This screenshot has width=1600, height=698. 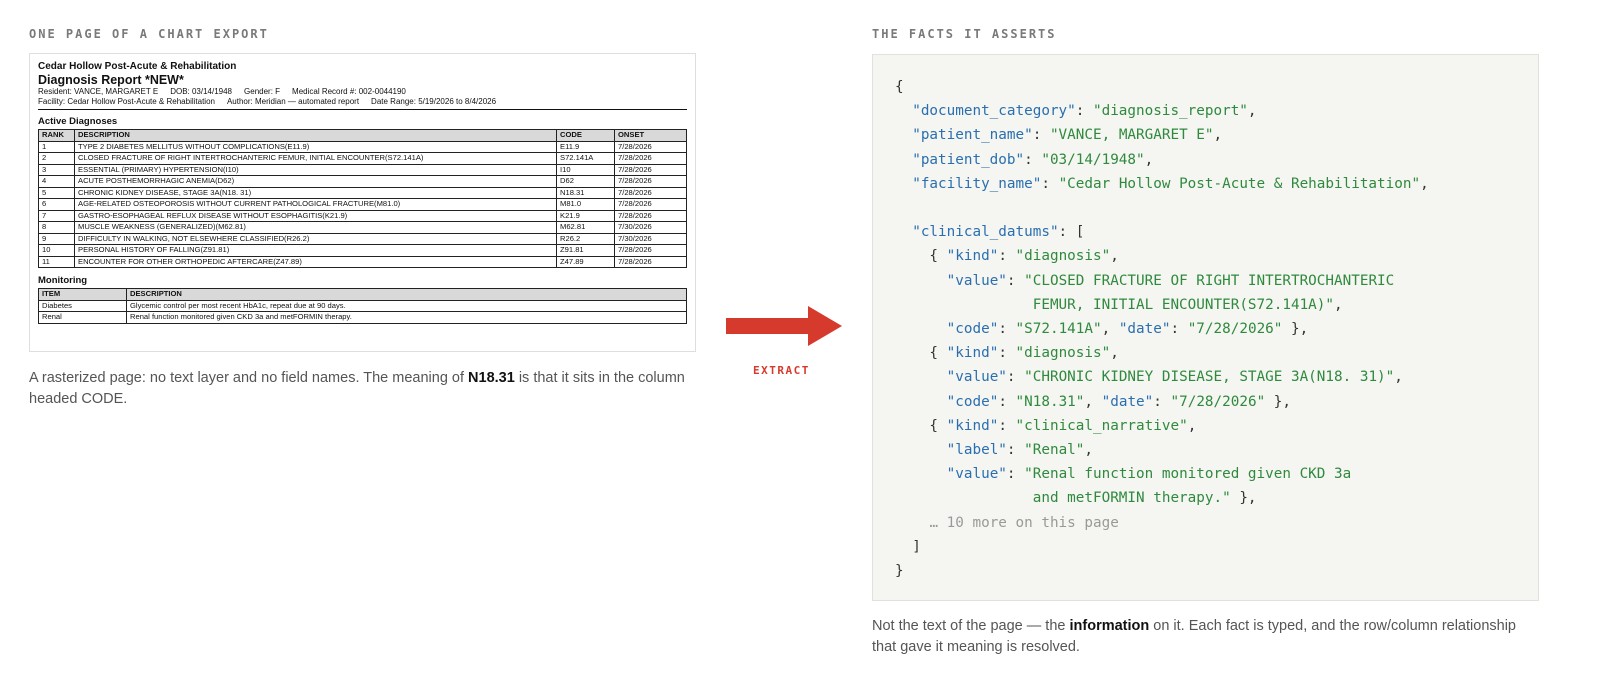 I want to click on diagnosis-cell-code: I10, so click(x=585, y=169).